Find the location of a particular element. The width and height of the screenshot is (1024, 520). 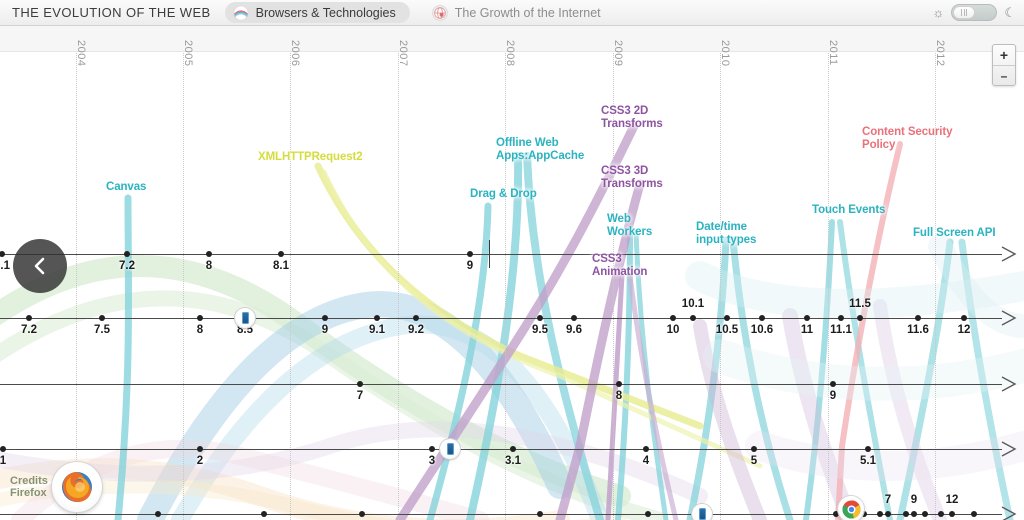

moon-icon: ☾ is located at coordinates (1010, 12).